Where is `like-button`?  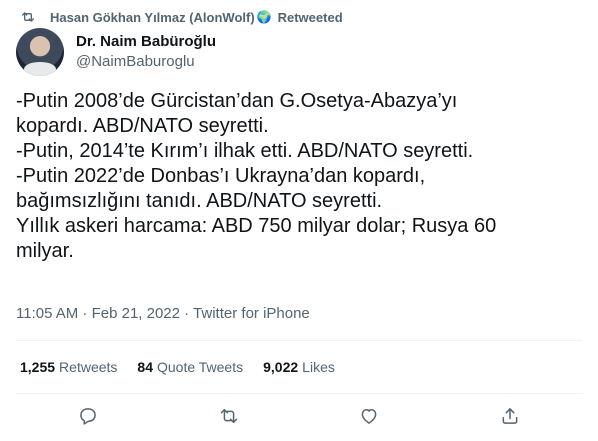
like-button is located at coordinates (369, 416).